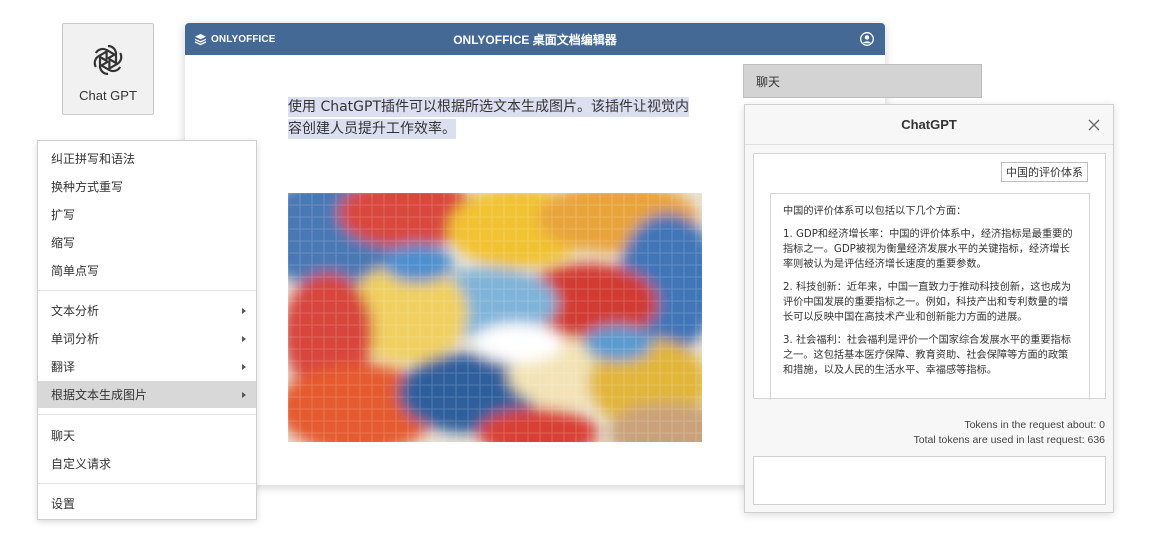 This screenshot has width=1150, height=551. What do you see at coordinates (108, 60) in the screenshot?
I see `chatgpt-logo-icon` at bounding box center [108, 60].